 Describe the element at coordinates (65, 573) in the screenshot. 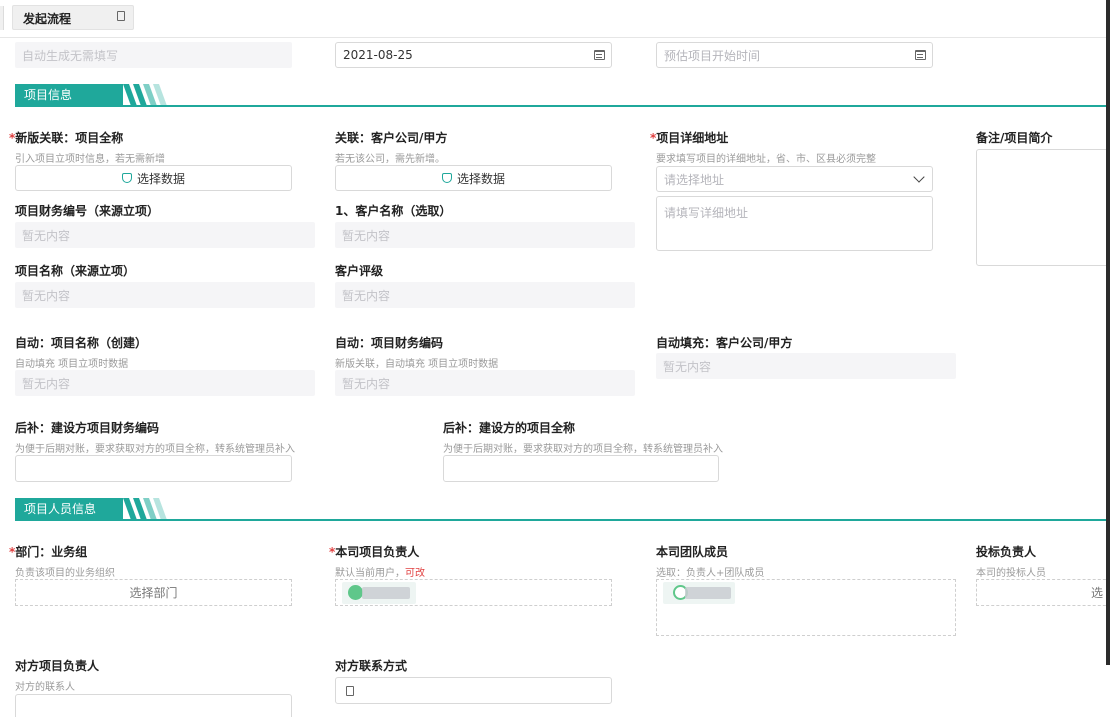

I see `department-hint: 负责该项目的业务组织` at that location.